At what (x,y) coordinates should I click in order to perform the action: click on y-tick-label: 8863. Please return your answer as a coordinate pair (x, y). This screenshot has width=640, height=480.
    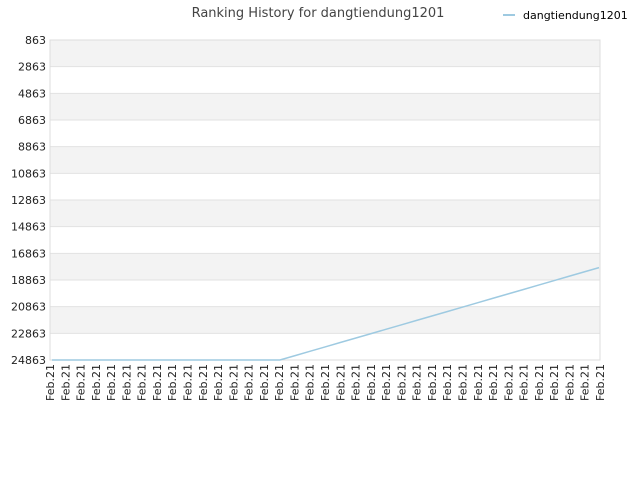
    Looking at the image, I should click on (32, 147).